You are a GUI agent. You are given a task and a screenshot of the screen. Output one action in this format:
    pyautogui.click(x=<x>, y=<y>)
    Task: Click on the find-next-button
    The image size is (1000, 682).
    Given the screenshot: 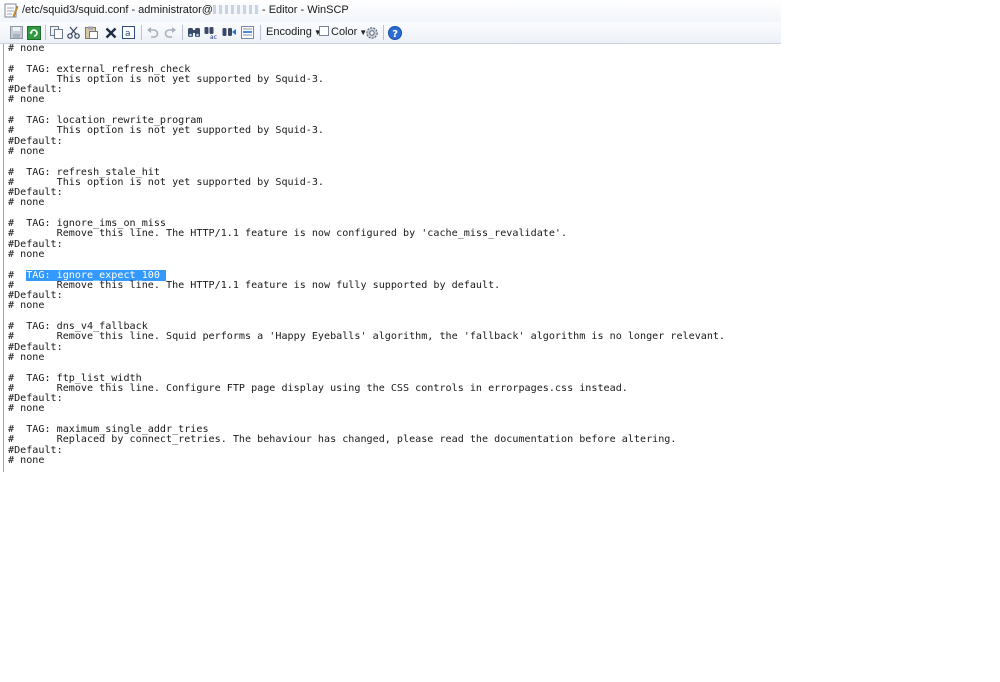 What is the action you would take?
    pyautogui.click(x=229, y=32)
    